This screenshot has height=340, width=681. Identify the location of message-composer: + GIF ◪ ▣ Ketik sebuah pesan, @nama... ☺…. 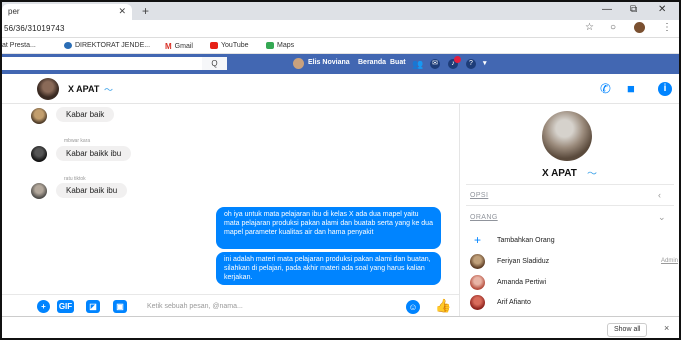
(230, 306).